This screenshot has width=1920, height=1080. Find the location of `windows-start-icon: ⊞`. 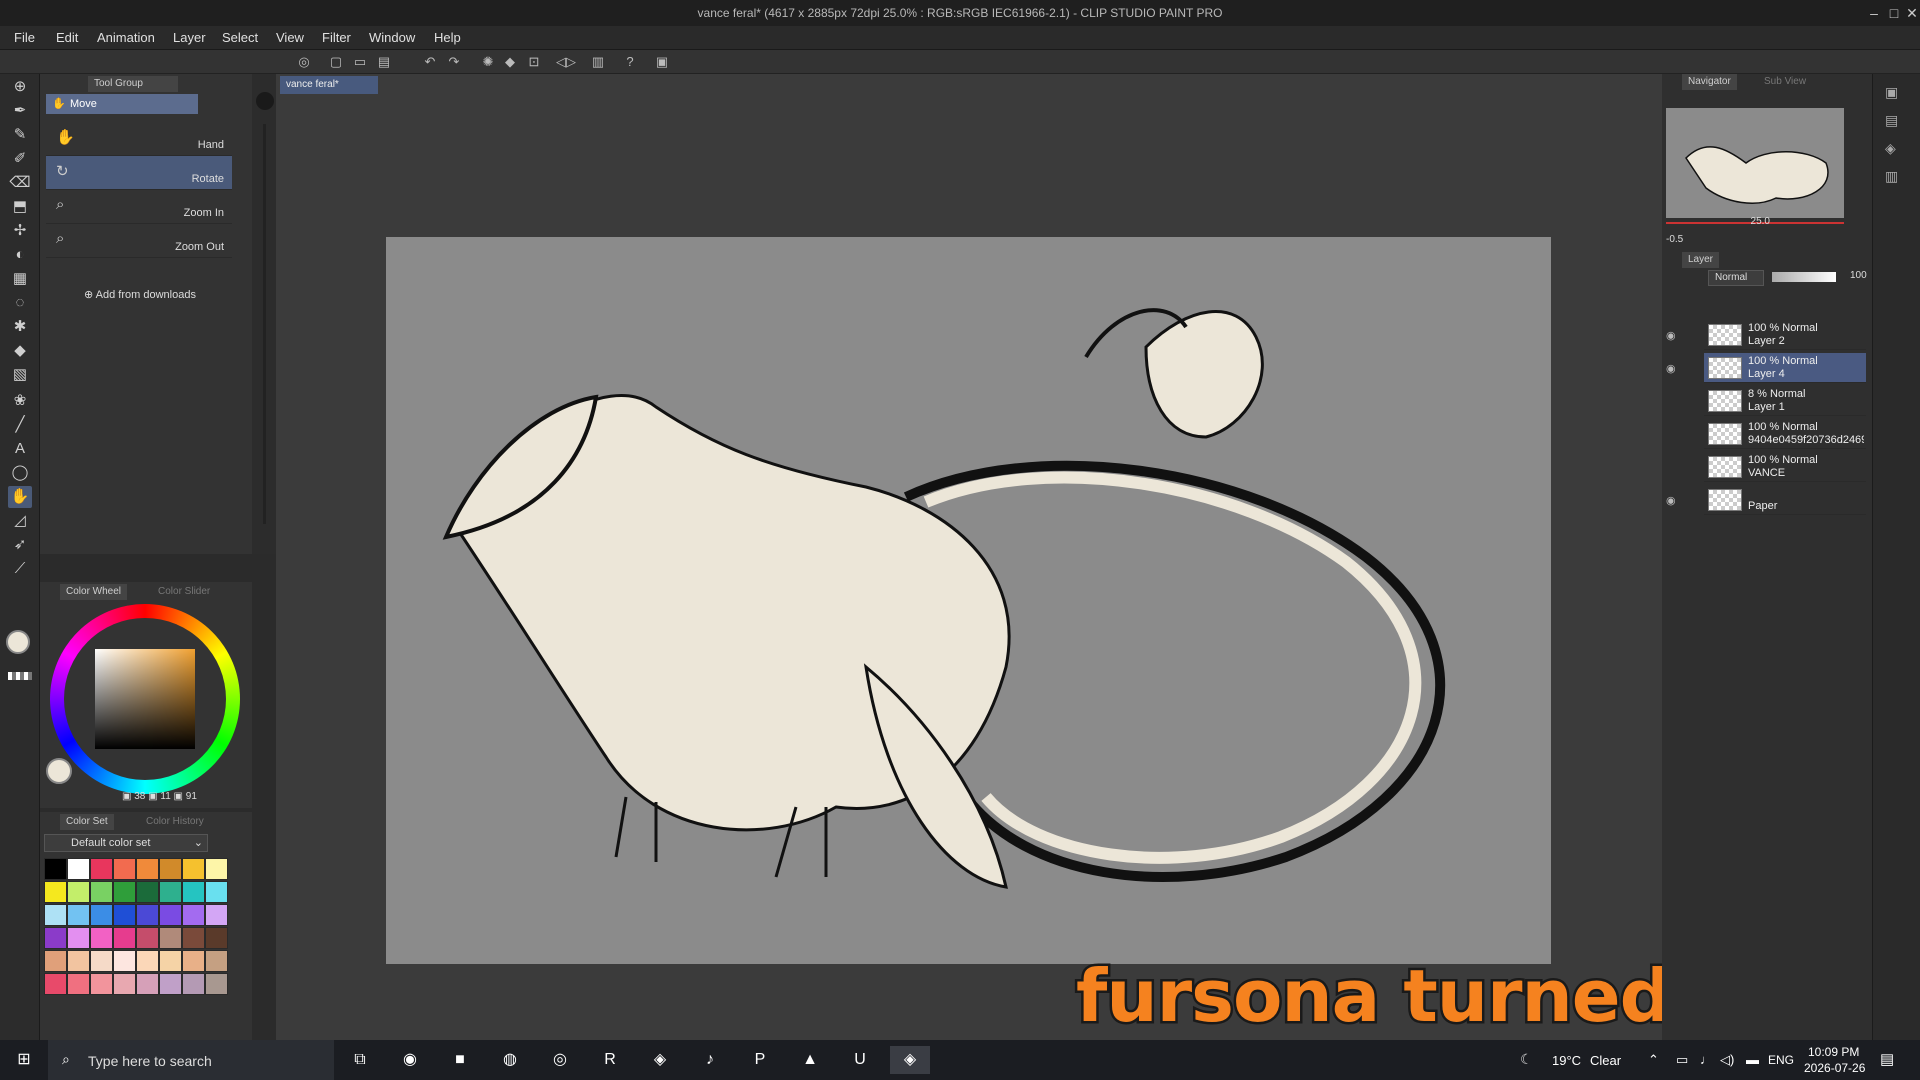

windows-start-icon: ⊞ is located at coordinates (24, 1060).